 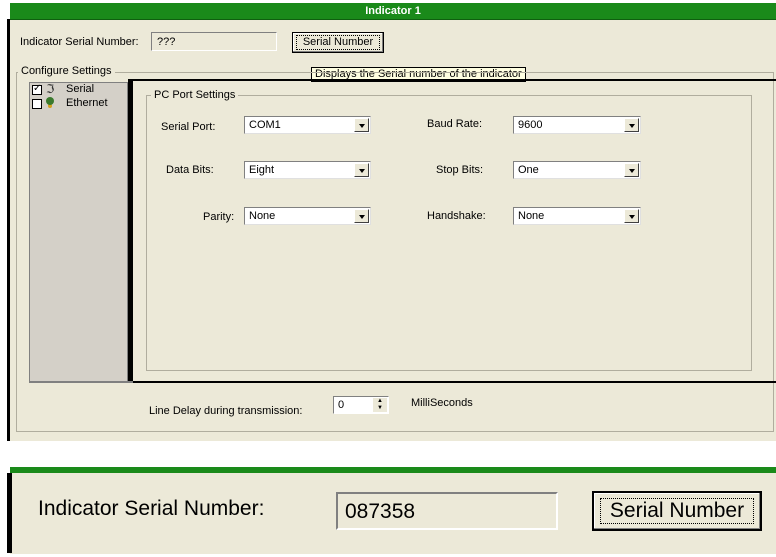 What do you see at coordinates (577, 216) in the screenshot?
I see `handshake-select: None` at bounding box center [577, 216].